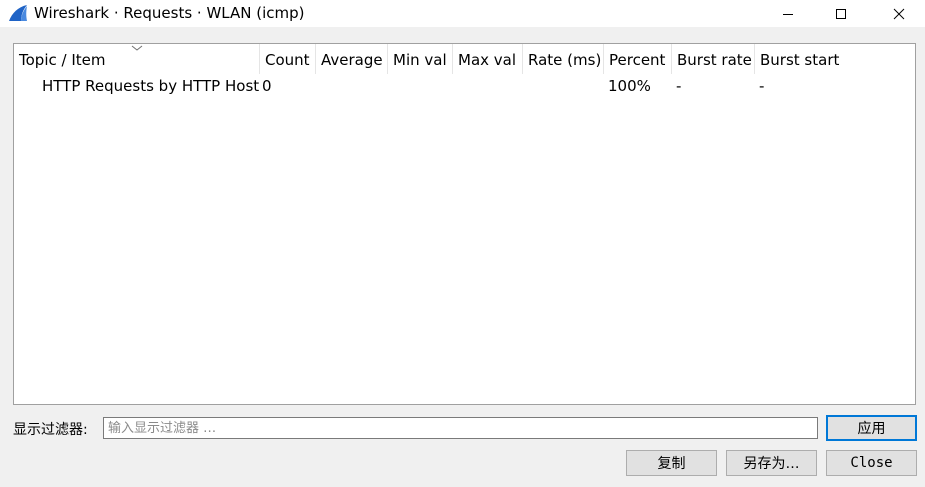 The width and height of the screenshot is (925, 487). What do you see at coordinates (137, 48) in the screenshot?
I see `sort-chevron-down-icon` at bounding box center [137, 48].